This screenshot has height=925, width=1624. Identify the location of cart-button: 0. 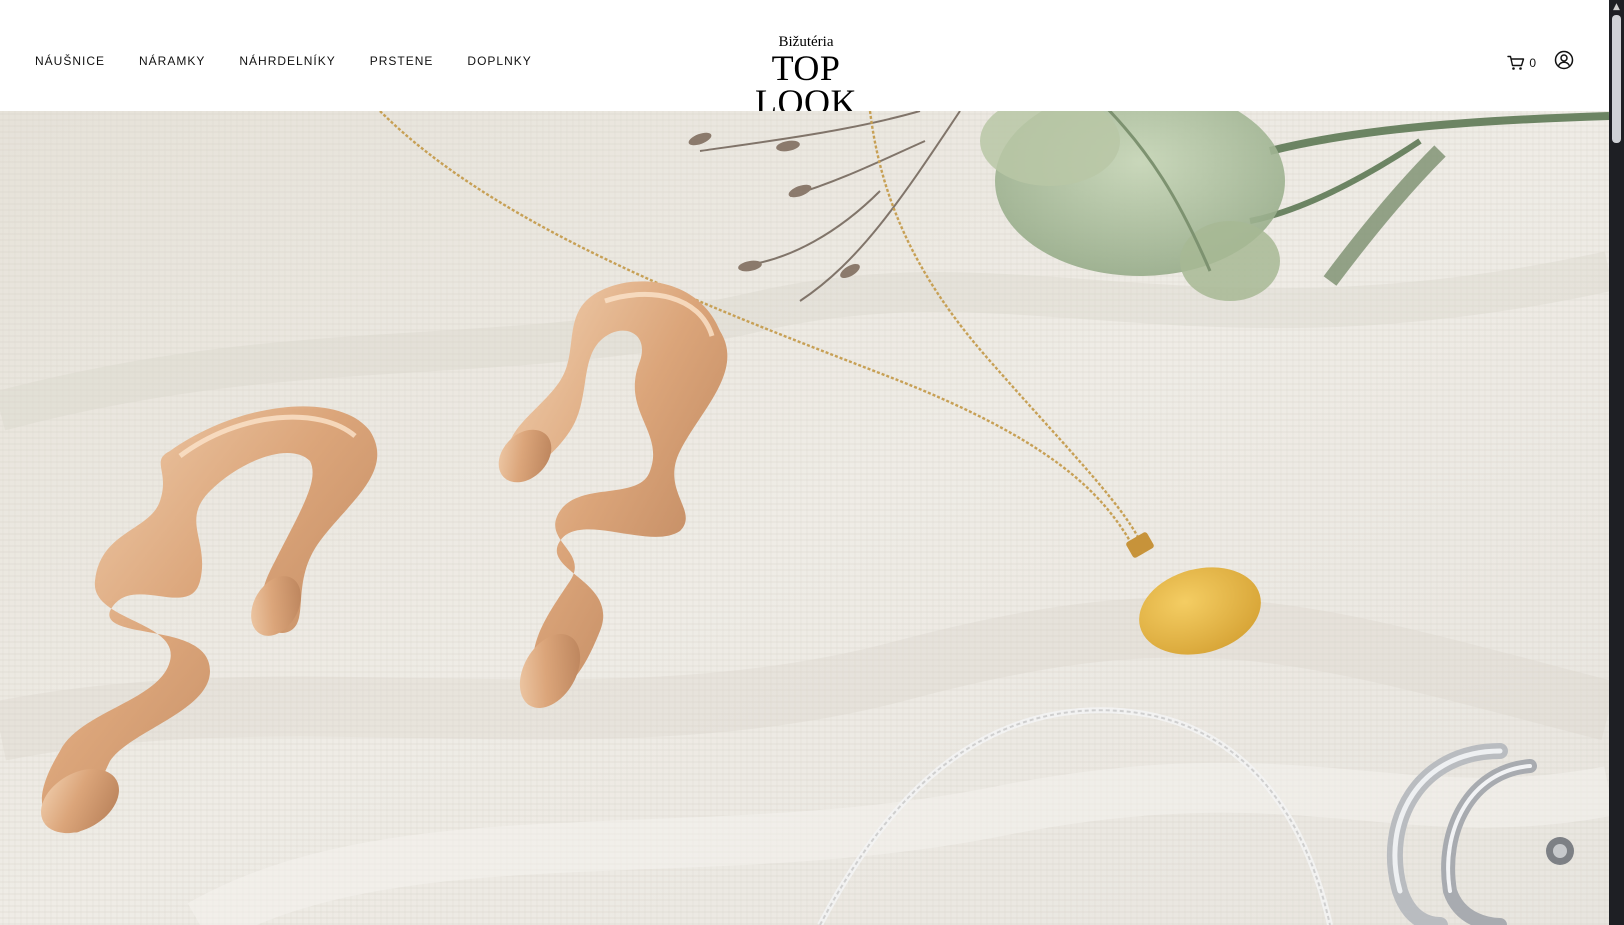
(1521, 63).